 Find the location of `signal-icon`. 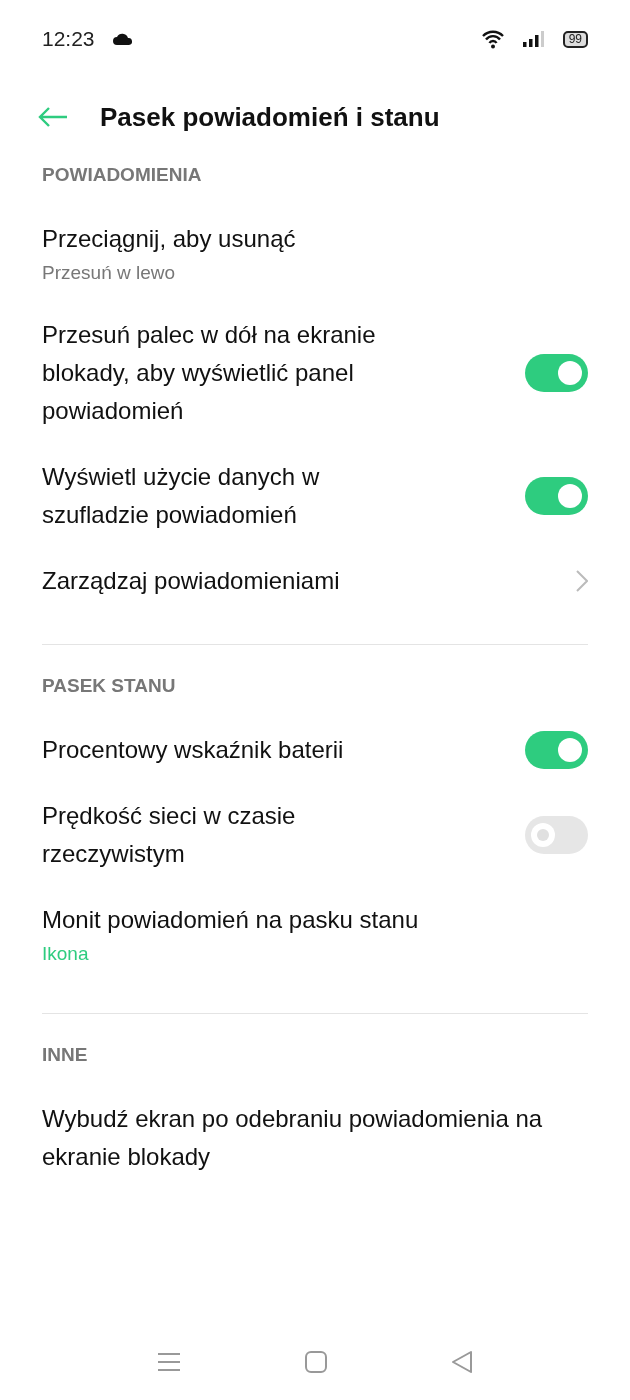

signal-icon is located at coordinates (533, 39).